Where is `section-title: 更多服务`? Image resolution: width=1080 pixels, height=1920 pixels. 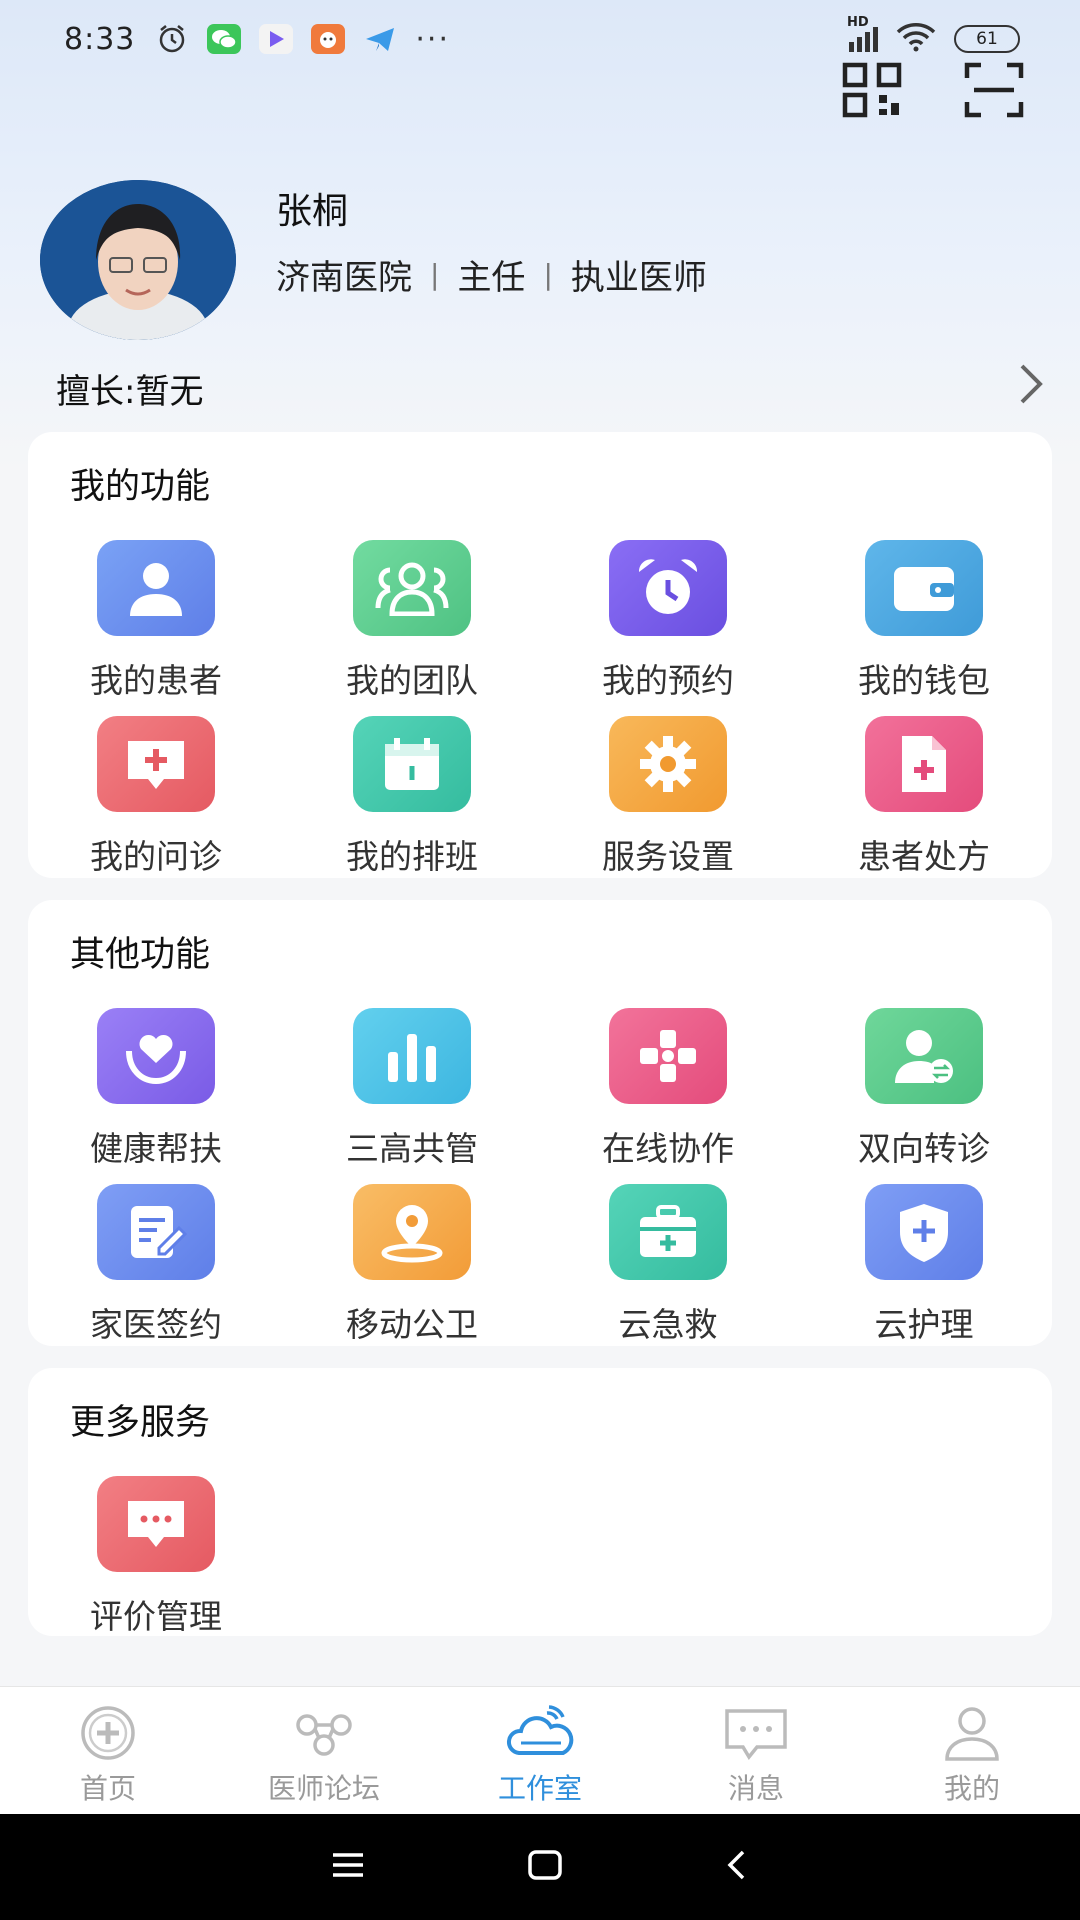
section-title: 更多服务 is located at coordinates (140, 1423).